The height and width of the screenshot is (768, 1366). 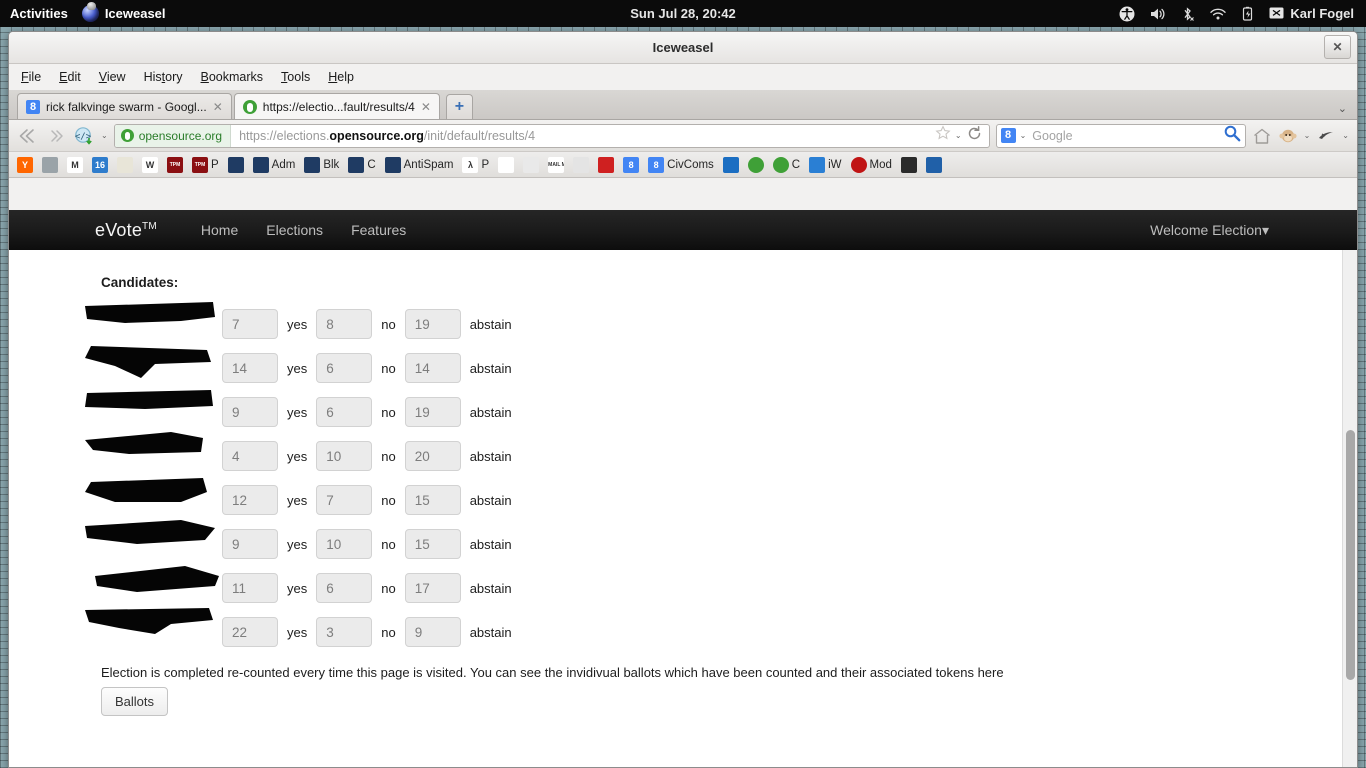 What do you see at coordinates (126, 230) in the screenshot?
I see `site-brand: eVoteTM` at bounding box center [126, 230].